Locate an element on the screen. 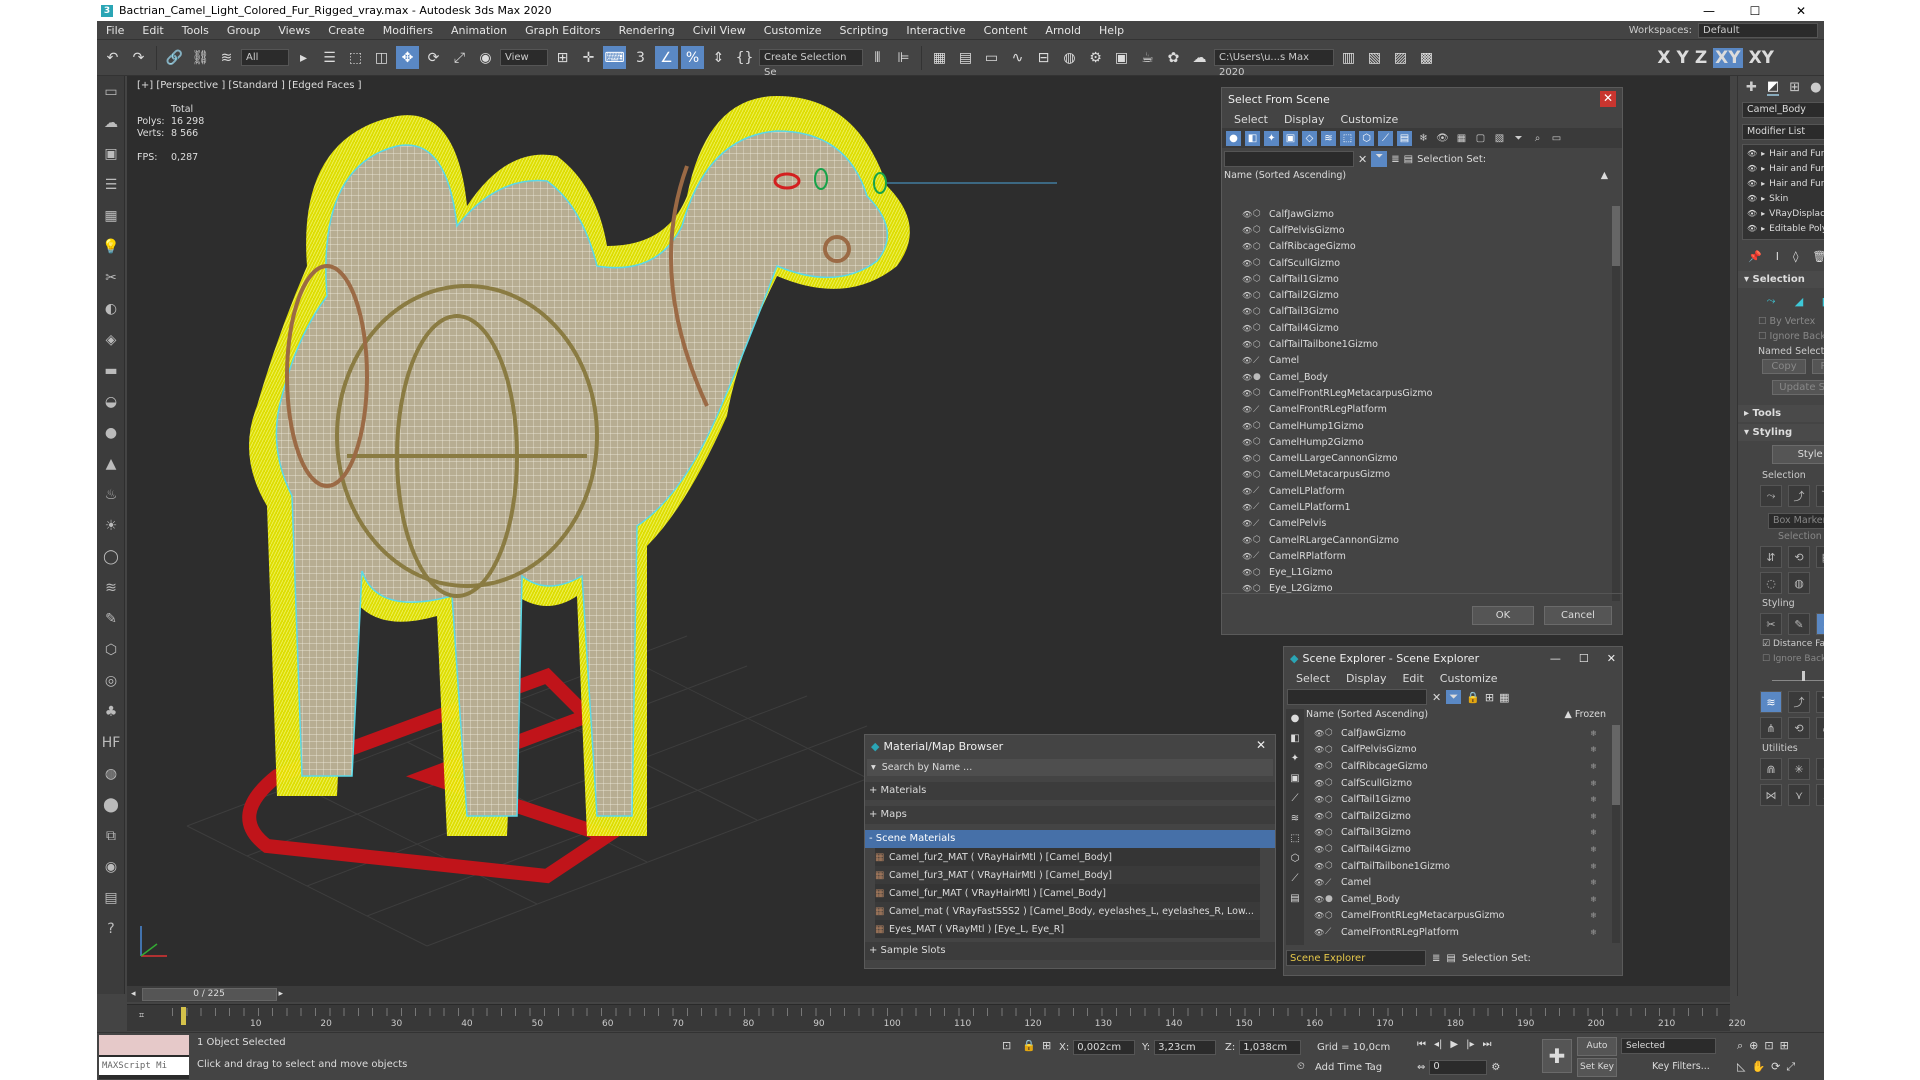  se-light-icon: ✦ is located at coordinates (1295, 759).